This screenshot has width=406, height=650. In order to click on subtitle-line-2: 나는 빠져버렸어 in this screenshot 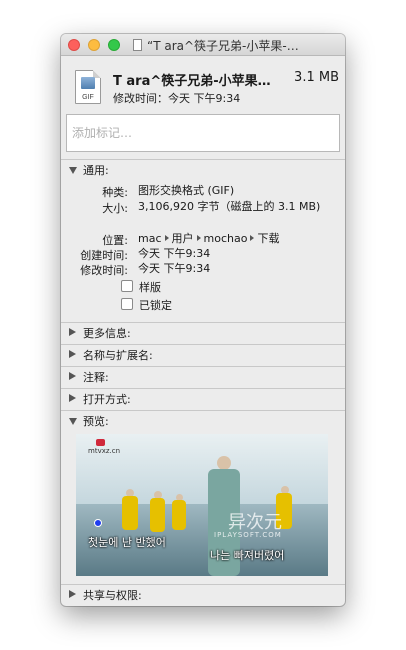, I will do `click(247, 555)`.